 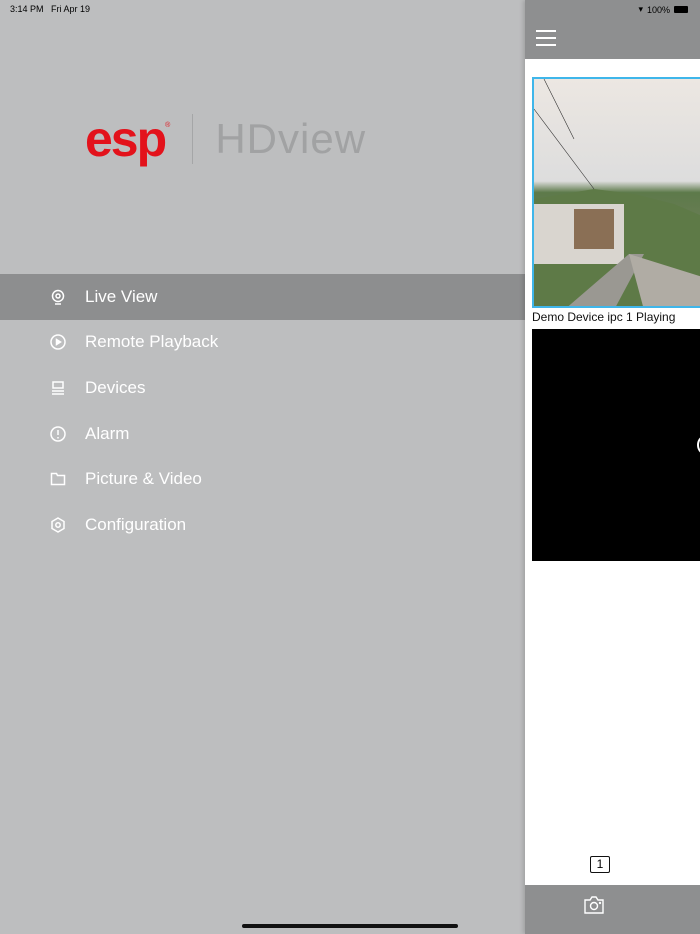 What do you see at coordinates (616, 445) in the screenshot?
I see `camera-view-2-empty` at bounding box center [616, 445].